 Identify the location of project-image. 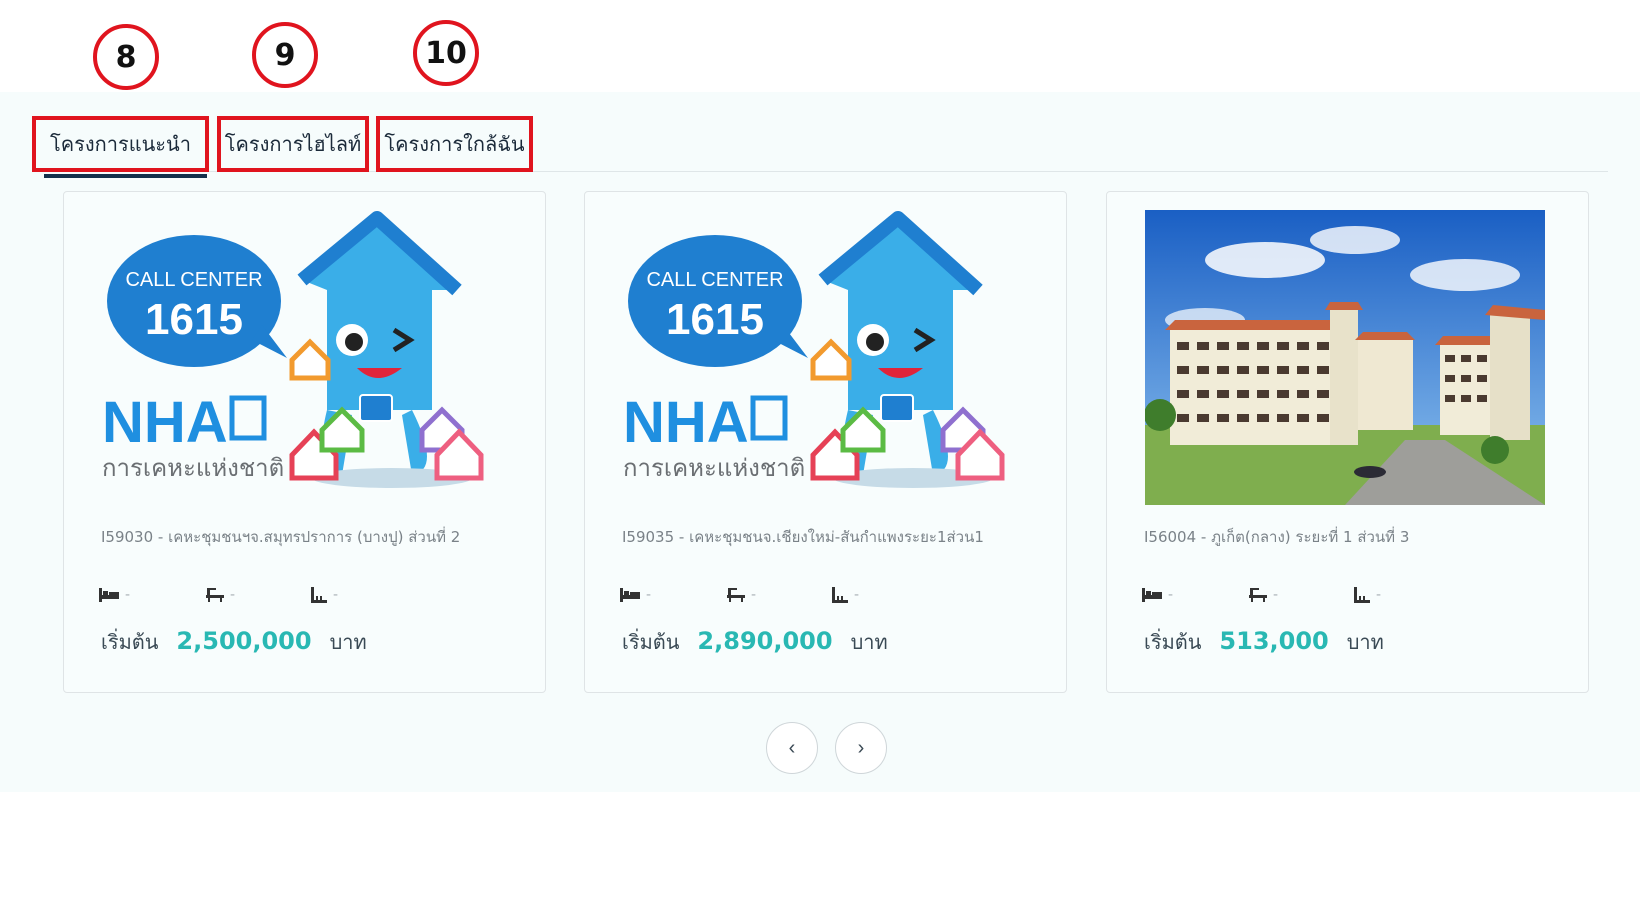
(1345, 357).